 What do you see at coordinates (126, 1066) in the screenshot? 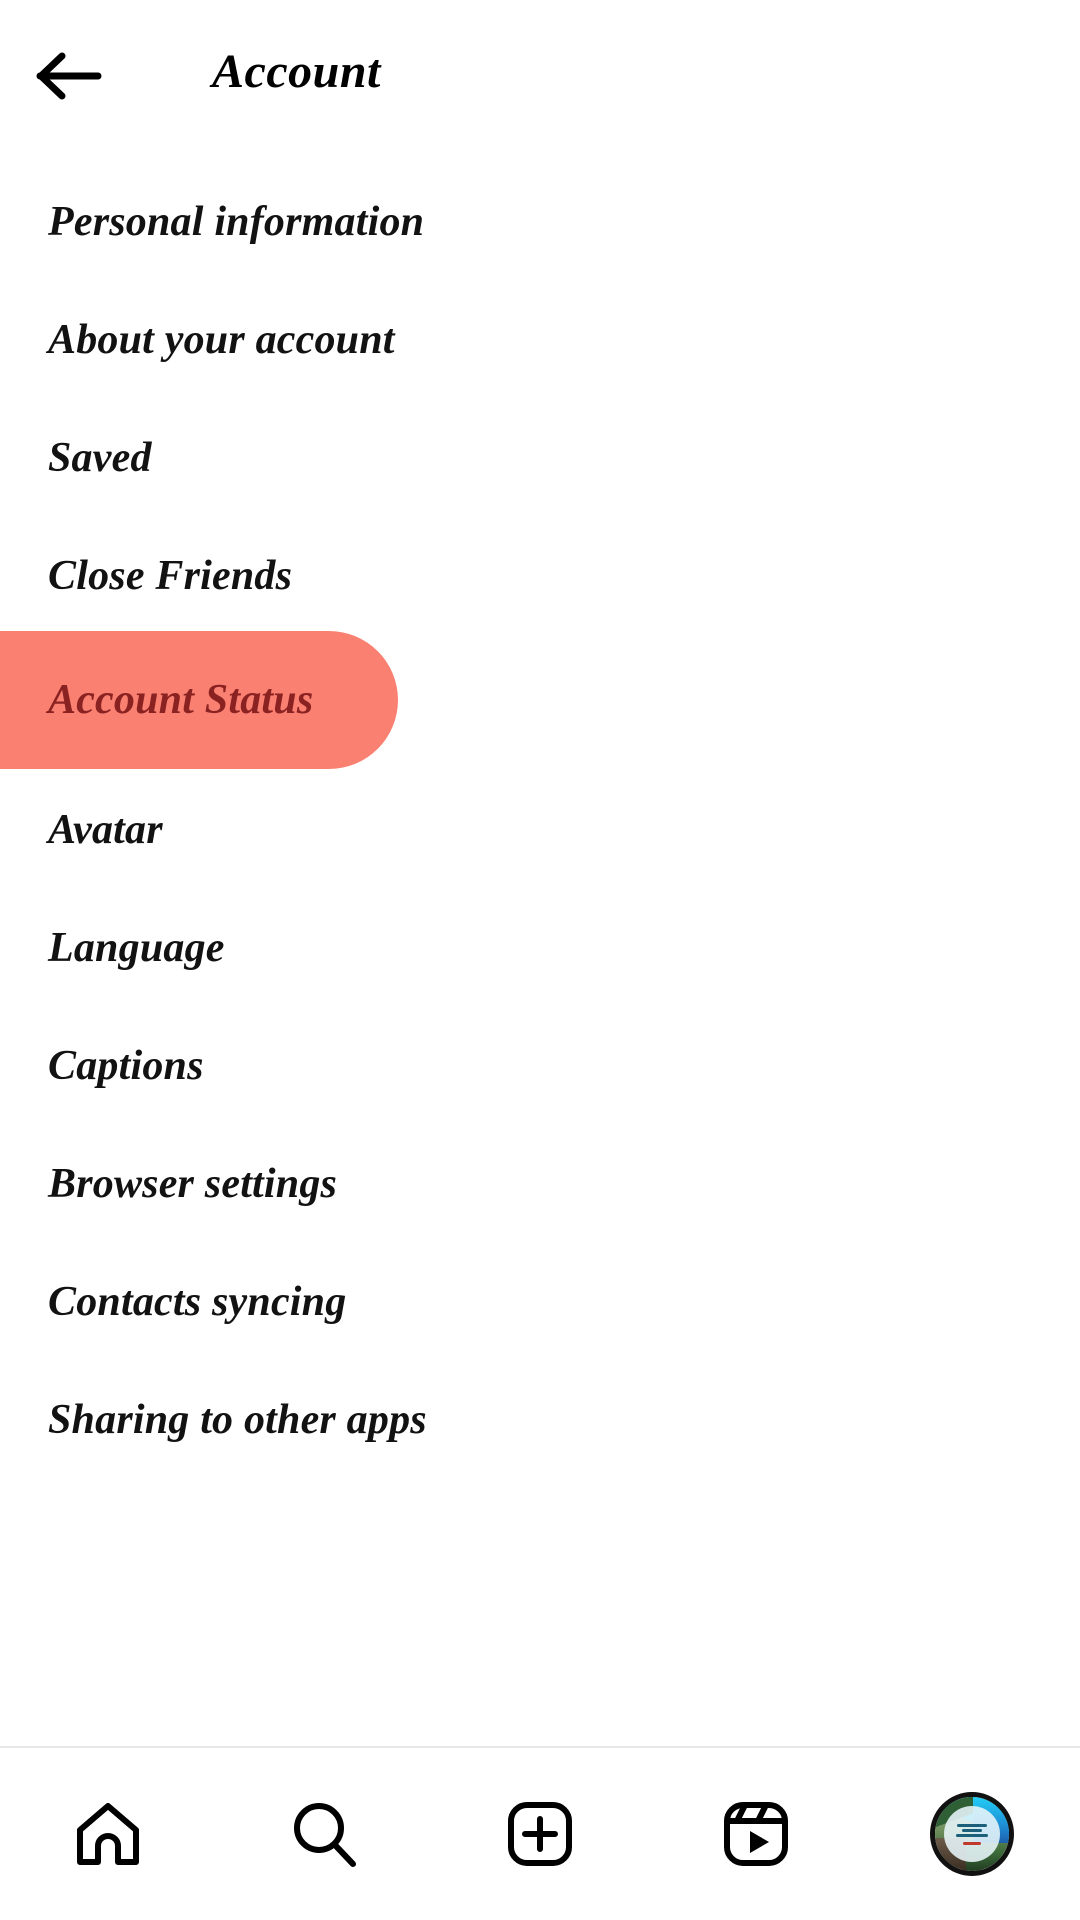
I see `menu-item-label: Captions` at bounding box center [126, 1066].